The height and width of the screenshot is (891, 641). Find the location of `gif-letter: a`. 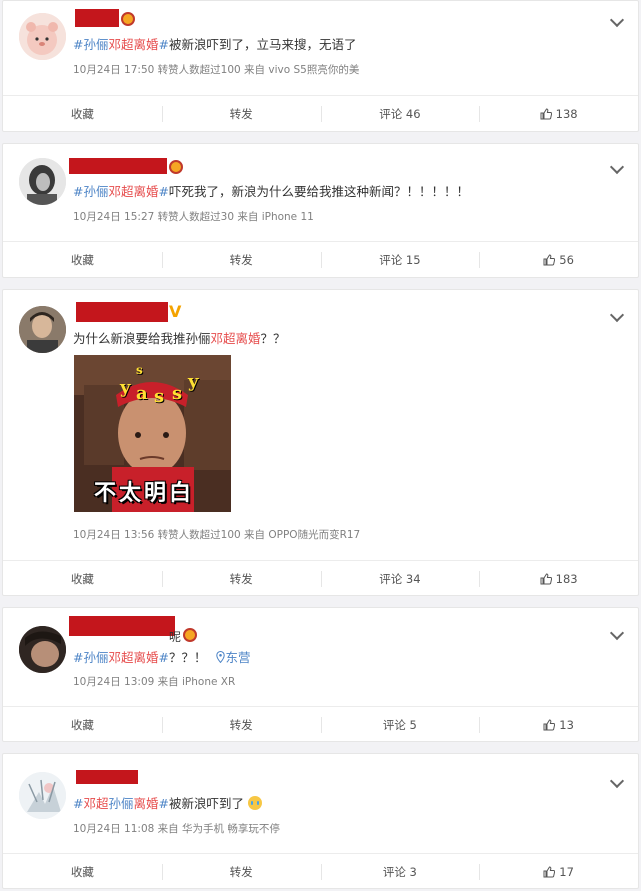

gif-letter: a is located at coordinates (142, 393).